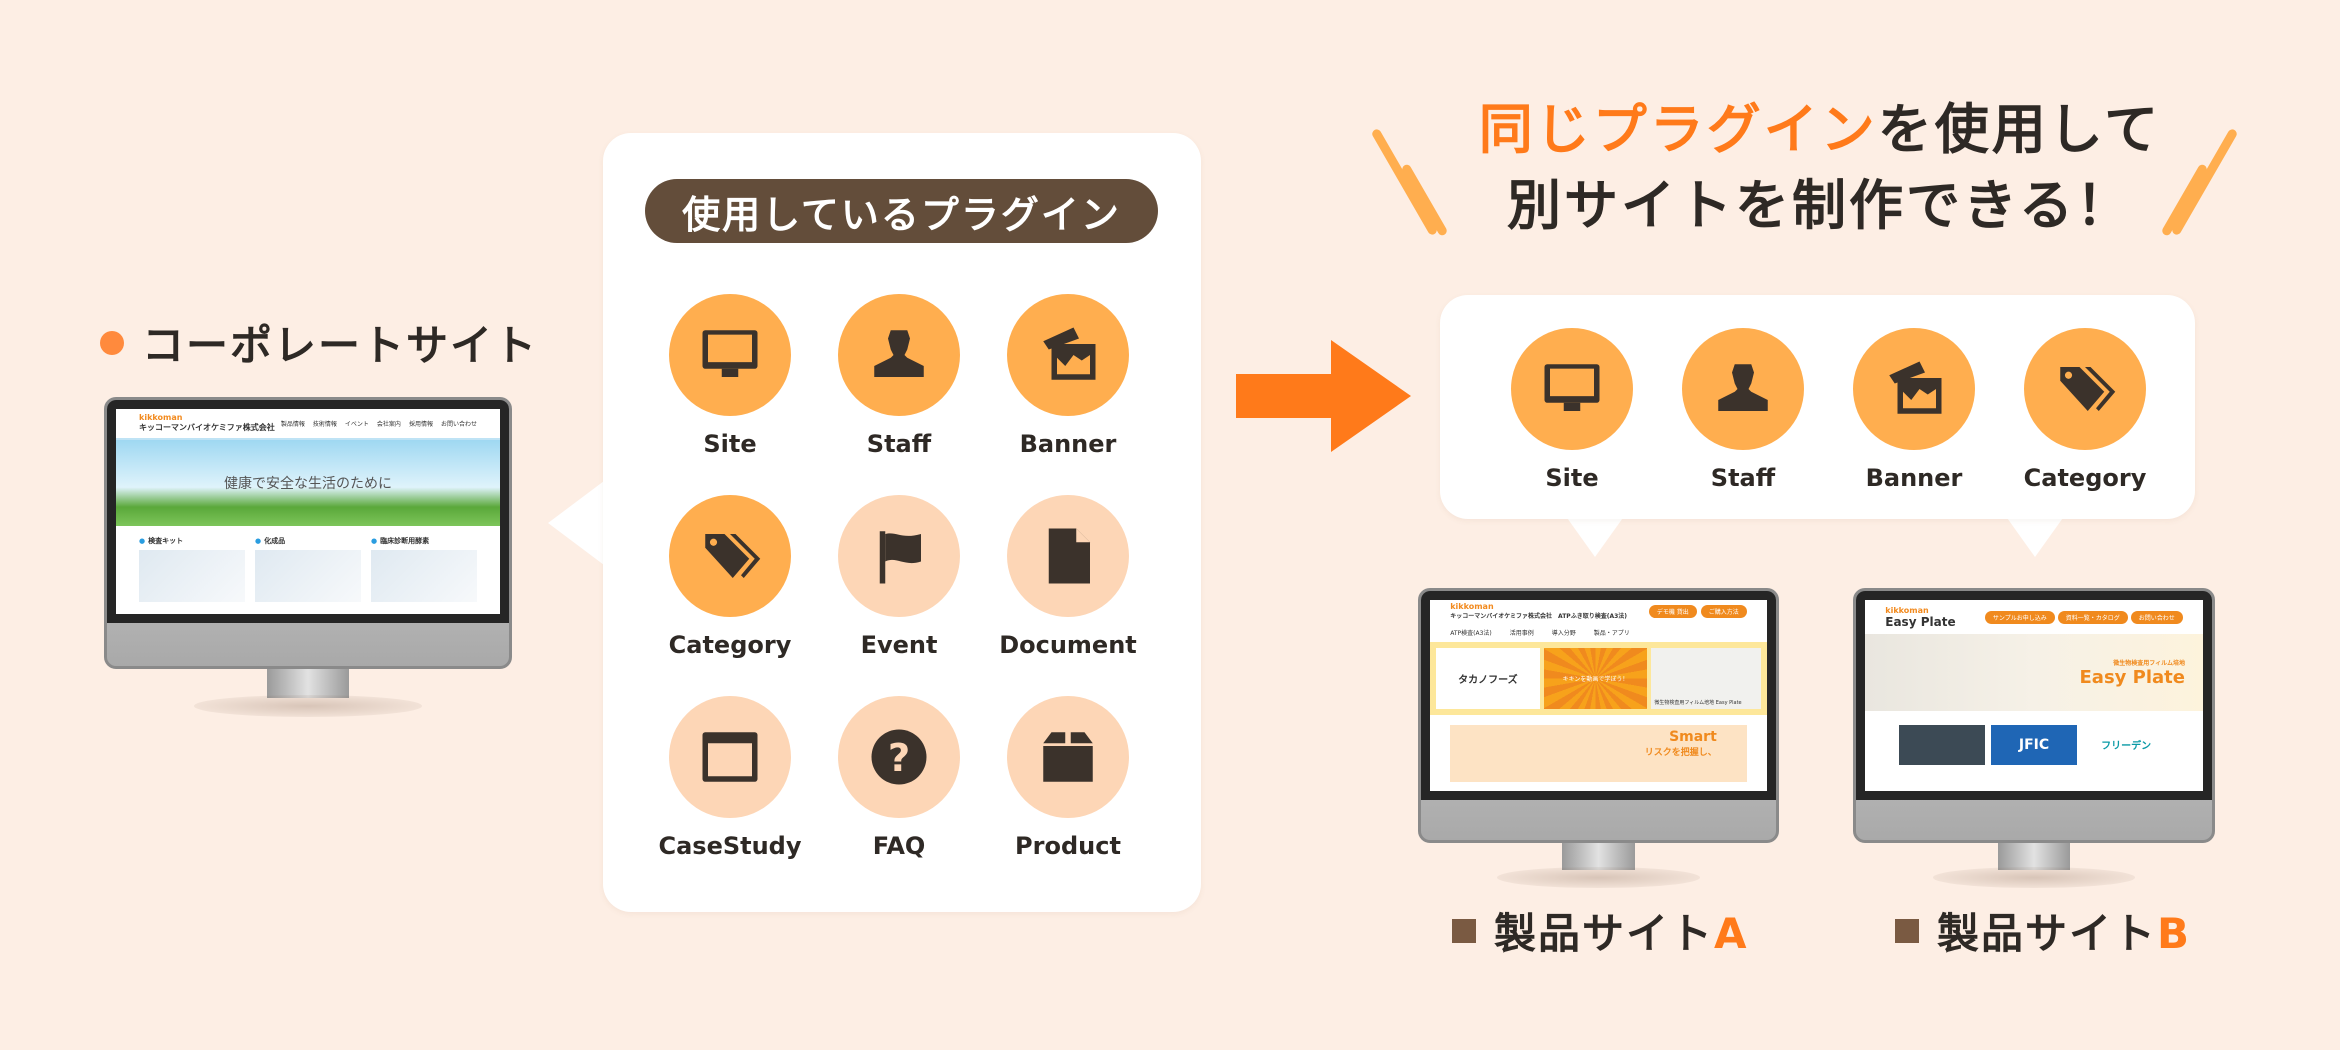 The width and height of the screenshot is (2340, 1050). What do you see at coordinates (192, 569) in the screenshot?
I see `section-card: 検査キット` at bounding box center [192, 569].